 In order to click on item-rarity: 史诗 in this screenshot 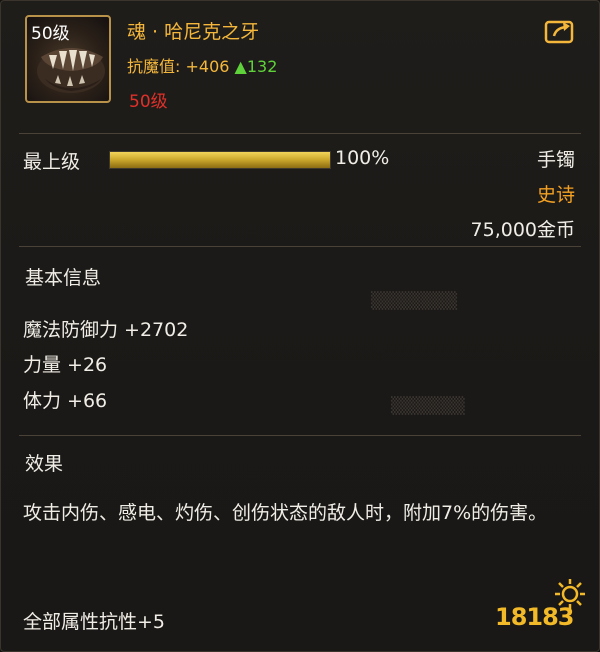, I will do `click(555, 195)`.